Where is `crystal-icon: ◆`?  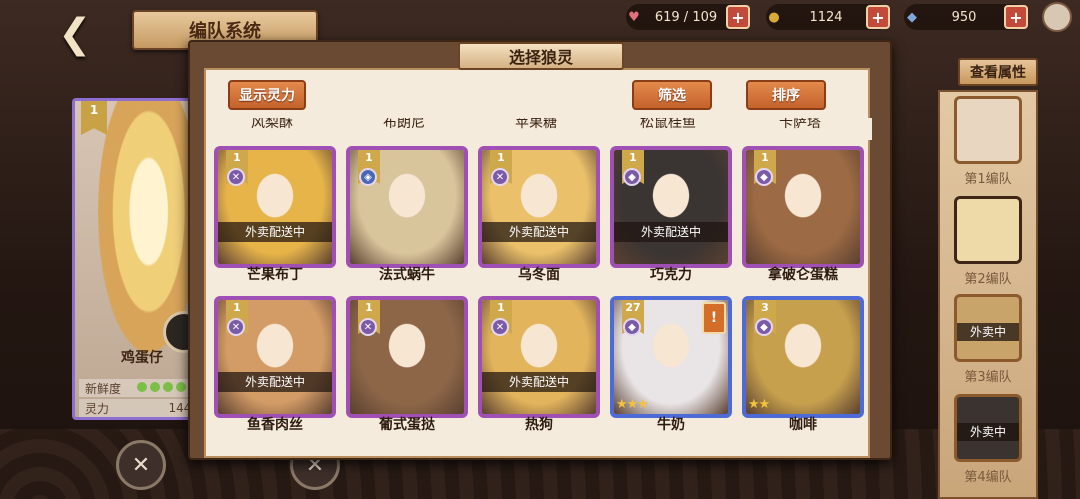 crystal-icon: ◆ is located at coordinates (912, 17).